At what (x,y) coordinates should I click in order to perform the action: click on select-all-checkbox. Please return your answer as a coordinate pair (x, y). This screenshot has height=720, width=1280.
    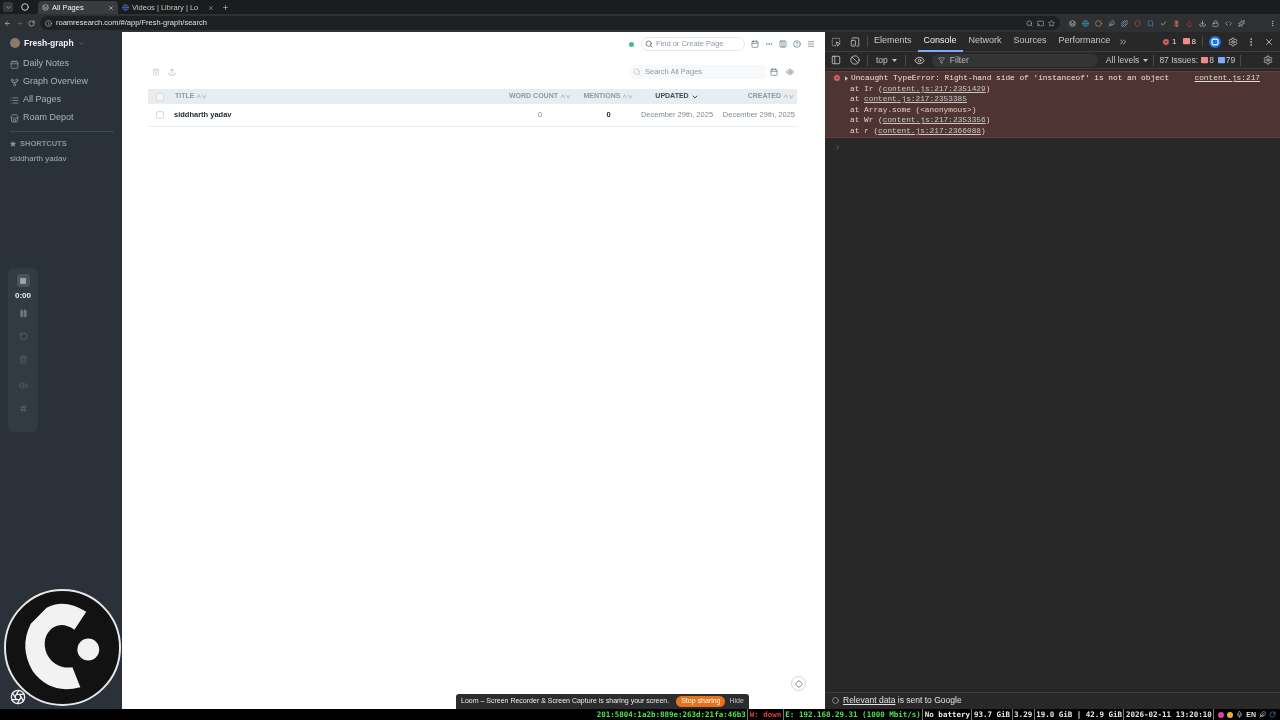
    Looking at the image, I should click on (160, 96).